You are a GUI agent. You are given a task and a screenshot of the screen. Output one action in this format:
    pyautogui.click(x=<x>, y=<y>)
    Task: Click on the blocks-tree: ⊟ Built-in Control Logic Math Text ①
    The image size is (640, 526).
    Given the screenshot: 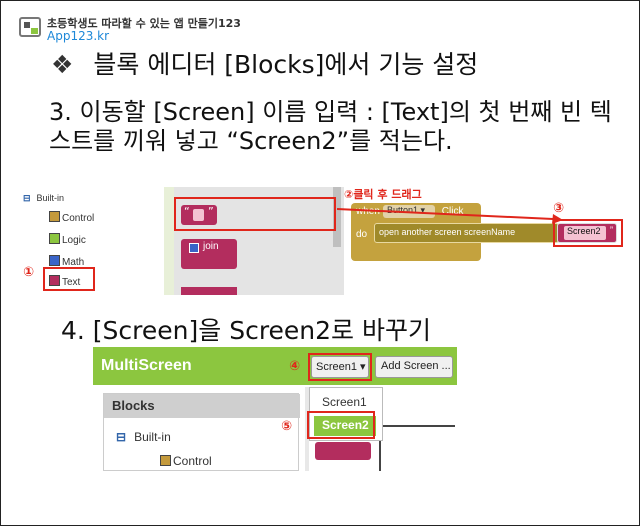 What is the action you would take?
    pyautogui.click(x=91, y=241)
    